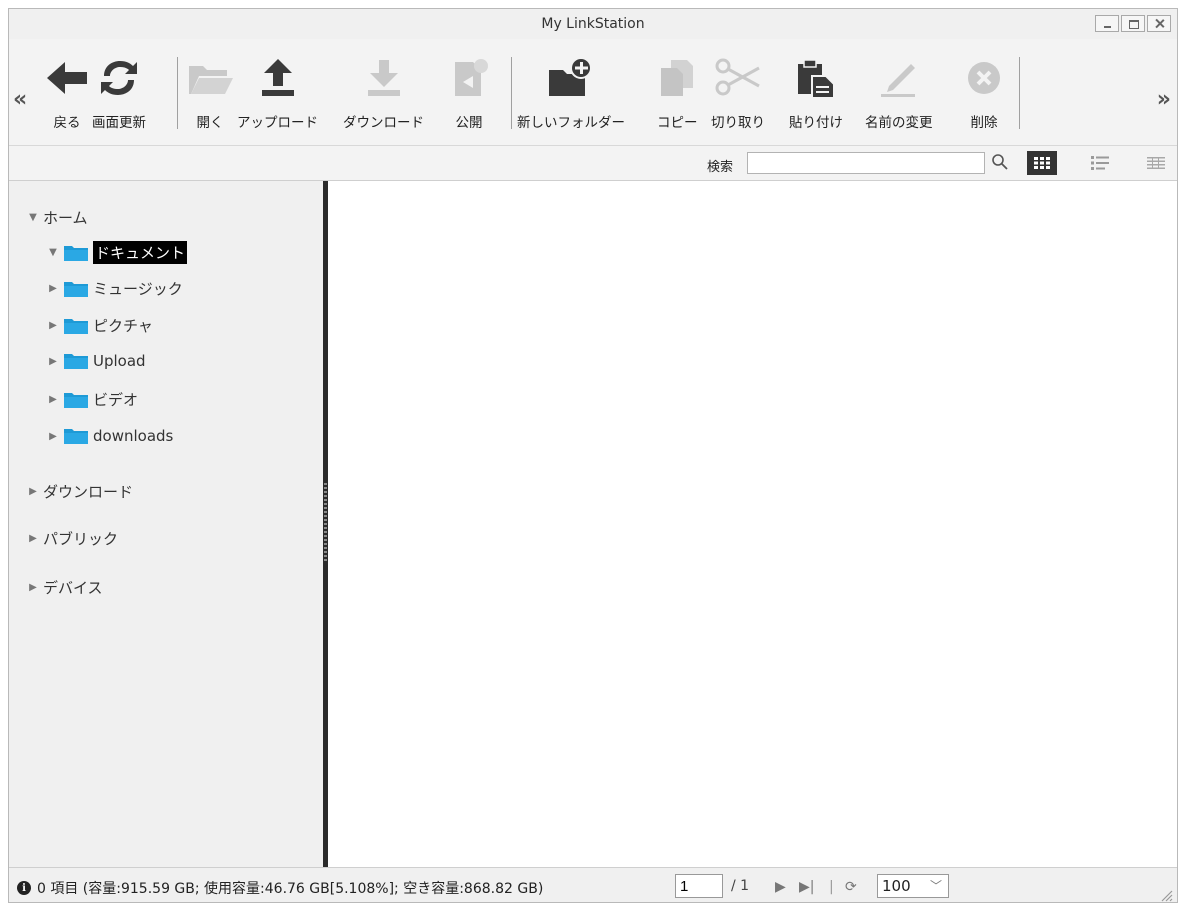 The image size is (1187, 909). I want to click on tree-node-documents: ▼ ドキュメント, so click(117, 252).